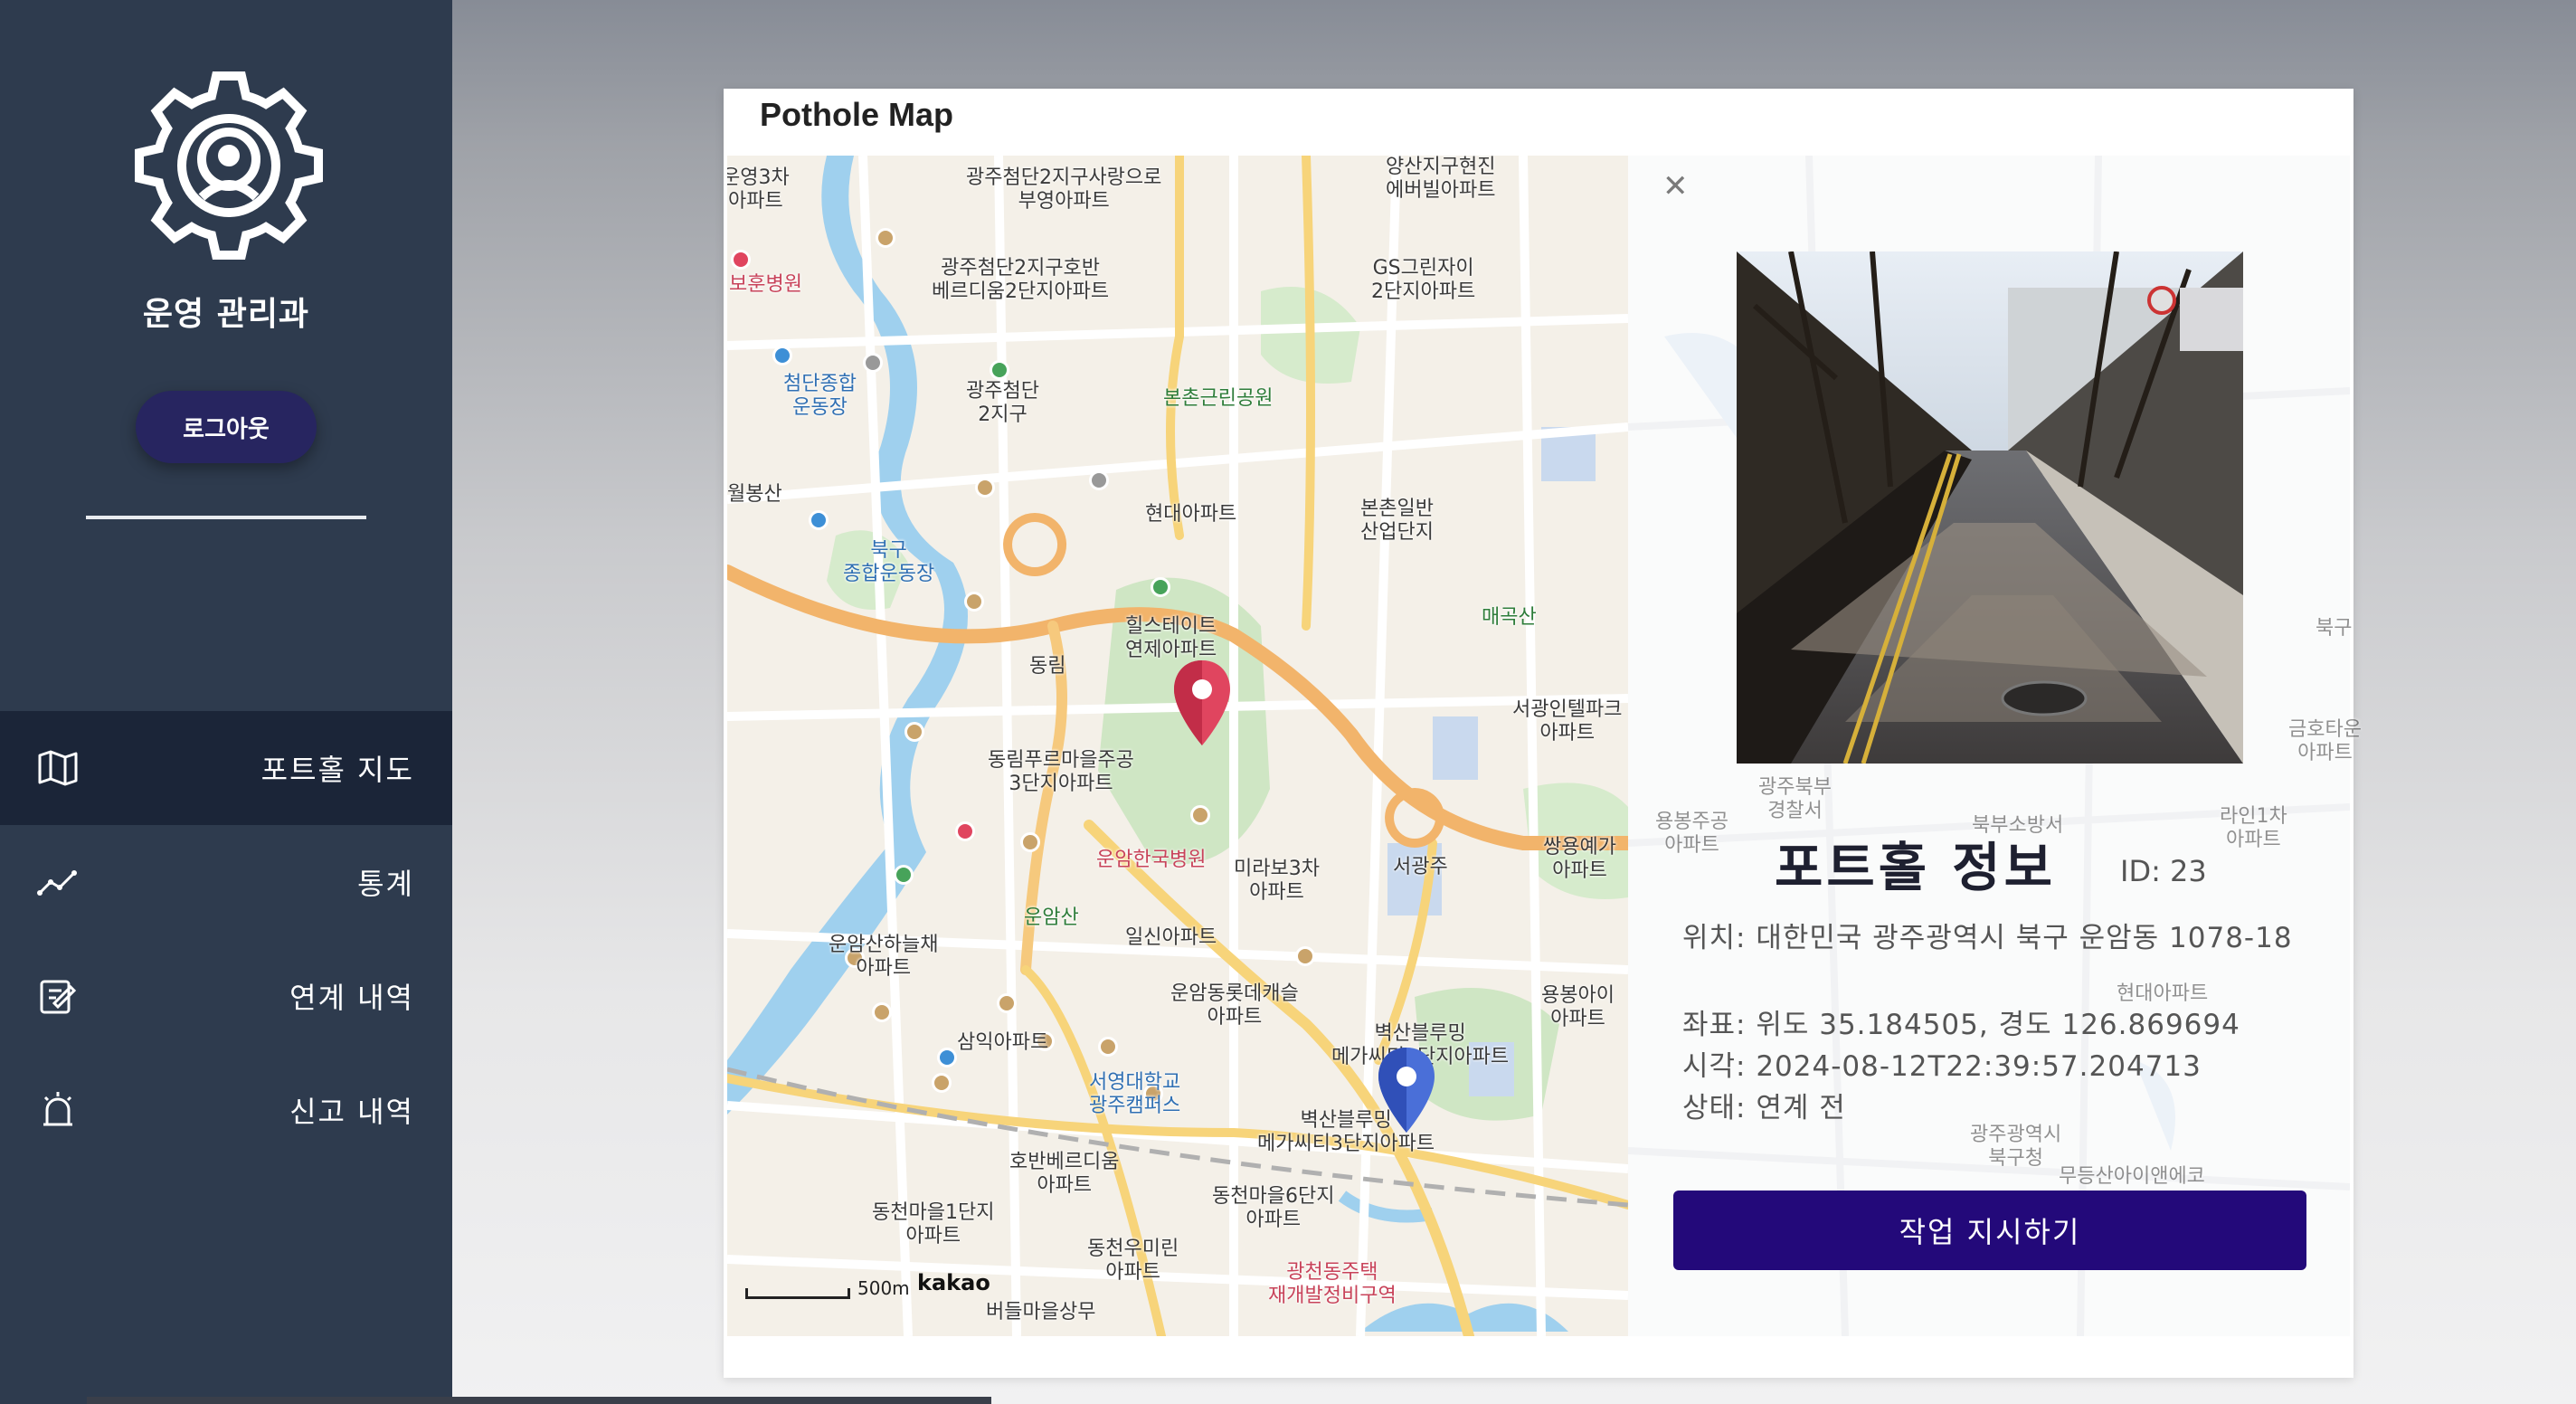 Image resolution: width=2576 pixels, height=1404 pixels. Describe the element at coordinates (1567, 721) in the screenshot. I see `map-label: 서광인텔파크 아파트` at that location.